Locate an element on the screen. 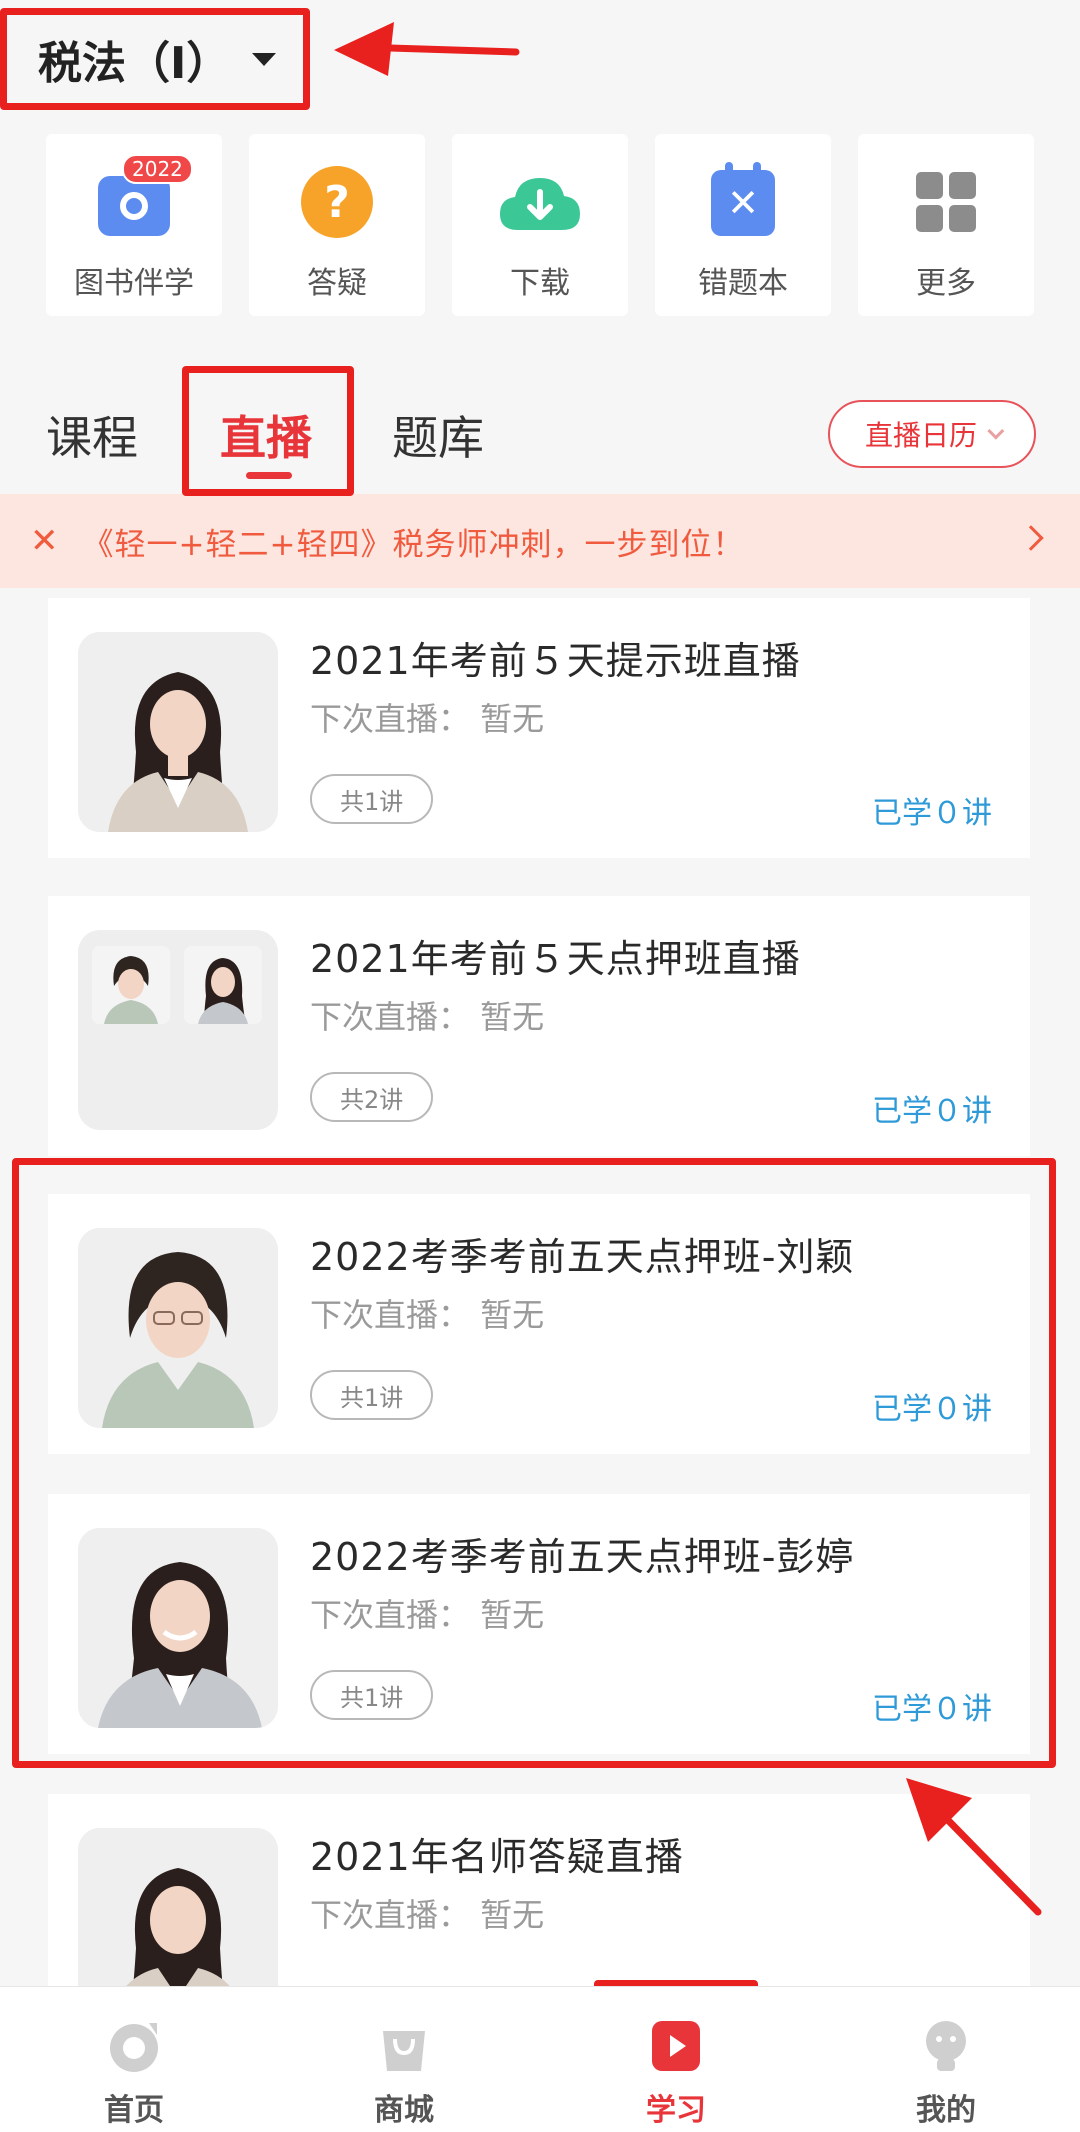  tab-question-bank: 题库 is located at coordinates (438, 435).